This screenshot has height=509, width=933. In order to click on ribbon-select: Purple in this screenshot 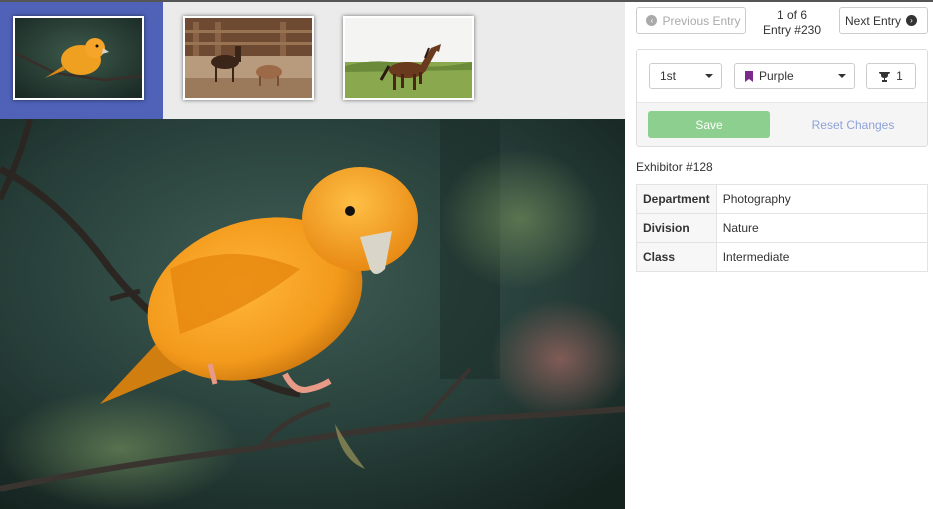, I will do `click(794, 76)`.